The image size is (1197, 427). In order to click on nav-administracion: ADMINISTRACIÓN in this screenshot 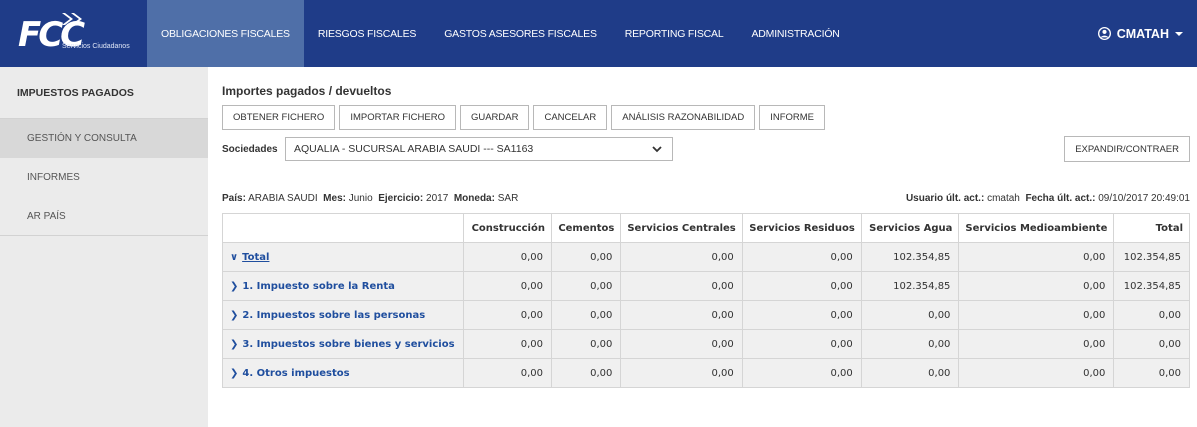, I will do `click(795, 33)`.